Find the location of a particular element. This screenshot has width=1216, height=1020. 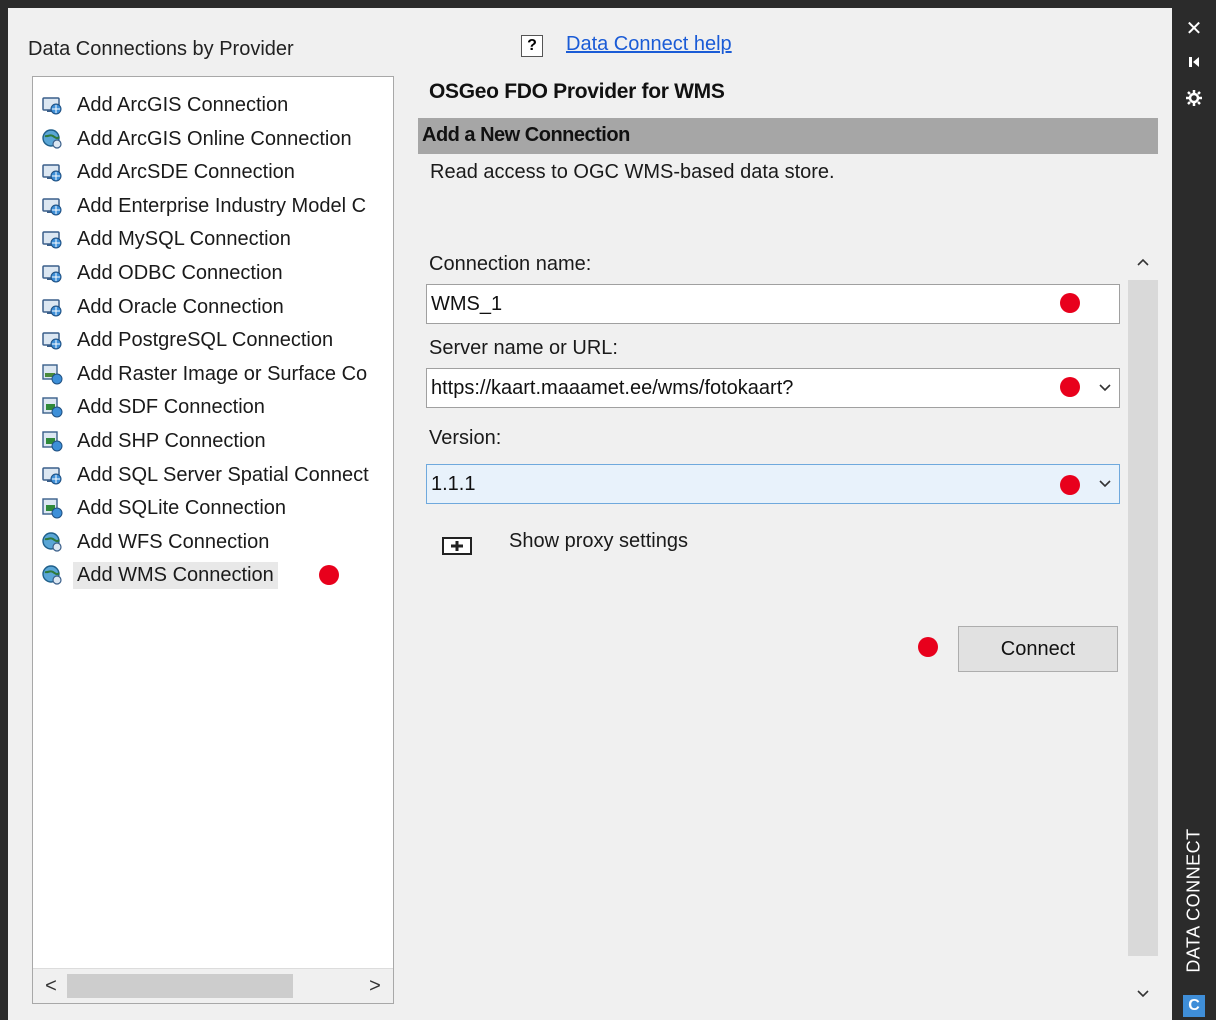

provider-item: Add Enterprise Industry Model C is located at coordinates (203, 206).